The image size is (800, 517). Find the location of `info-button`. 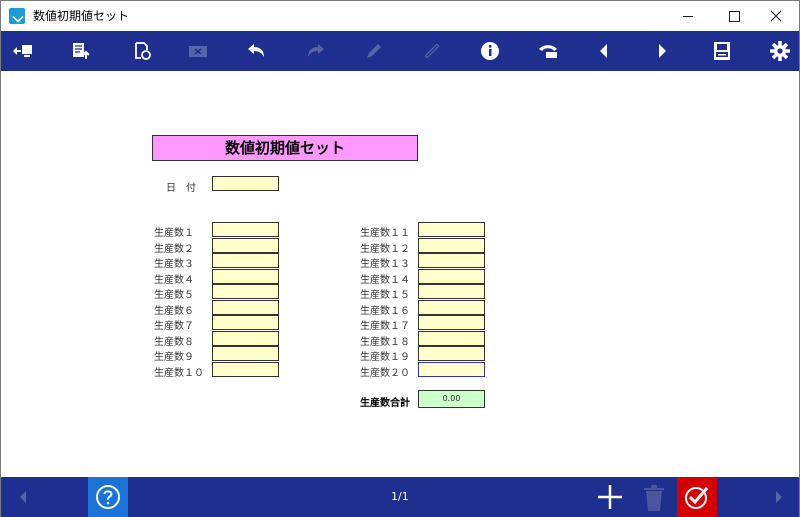

info-button is located at coordinates (490, 51).